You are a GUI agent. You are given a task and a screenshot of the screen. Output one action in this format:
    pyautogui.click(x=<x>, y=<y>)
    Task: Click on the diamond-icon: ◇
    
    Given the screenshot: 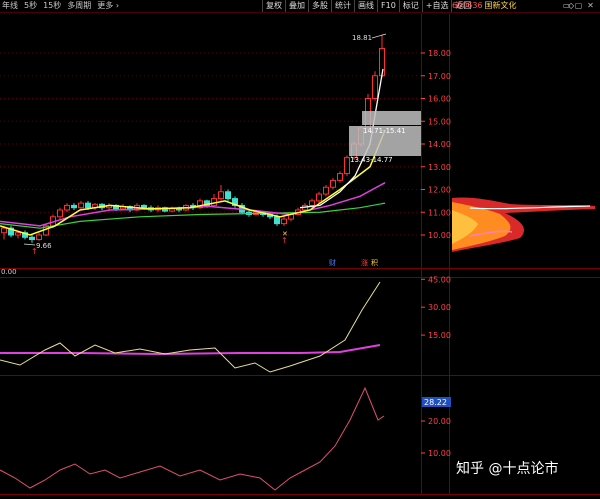 What is the action you would take?
    pyautogui.click(x=571, y=5)
    